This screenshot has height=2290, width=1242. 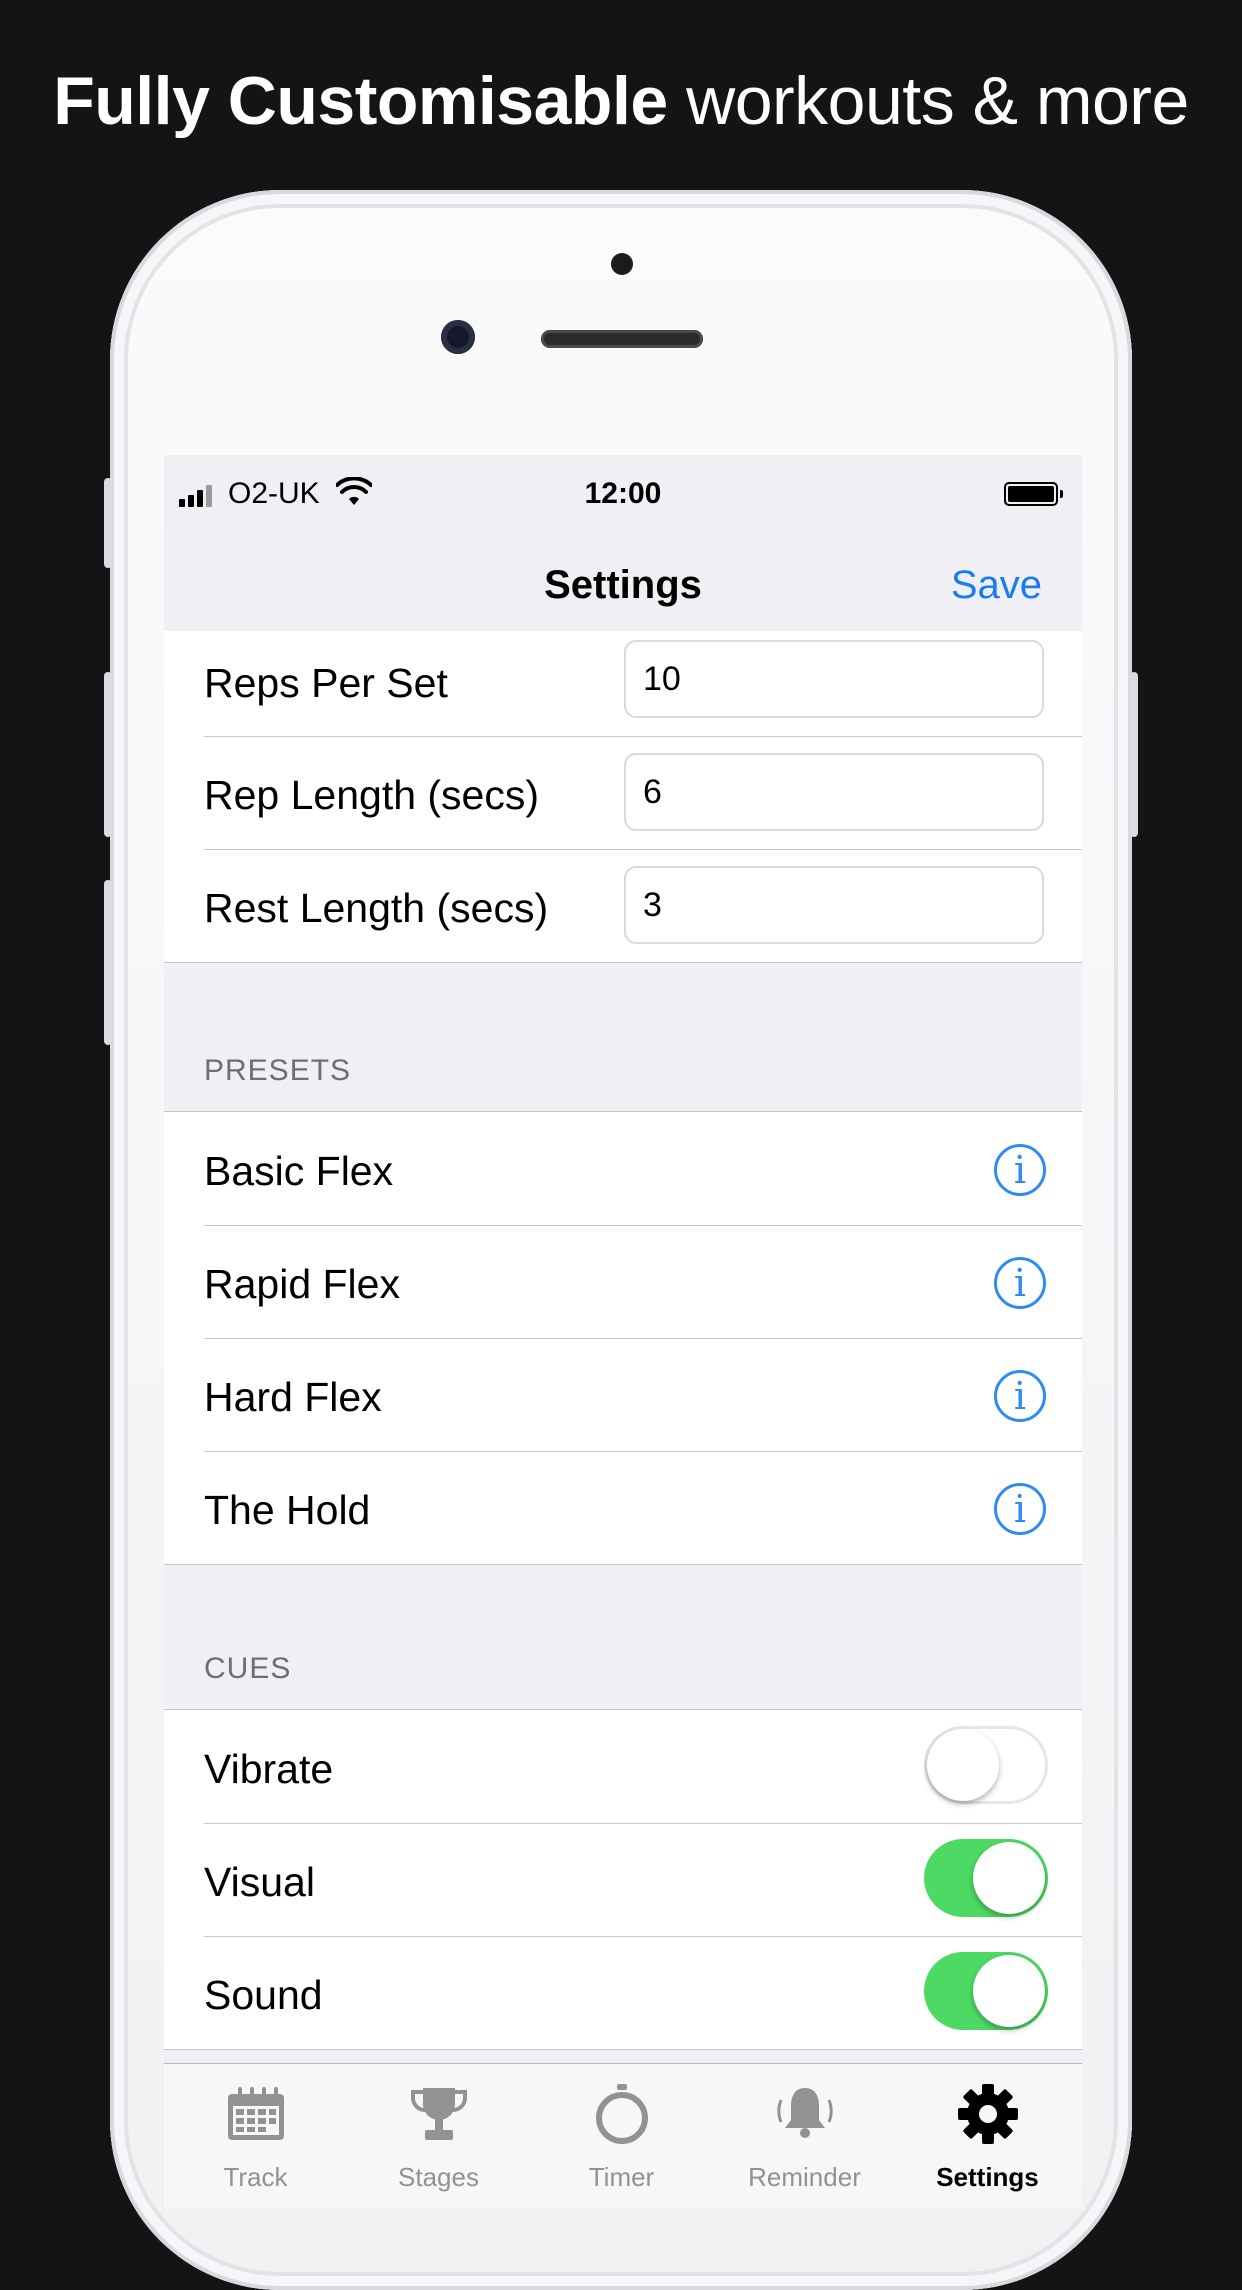 I want to click on tab-label: Reminder, so click(x=804, y=2177).